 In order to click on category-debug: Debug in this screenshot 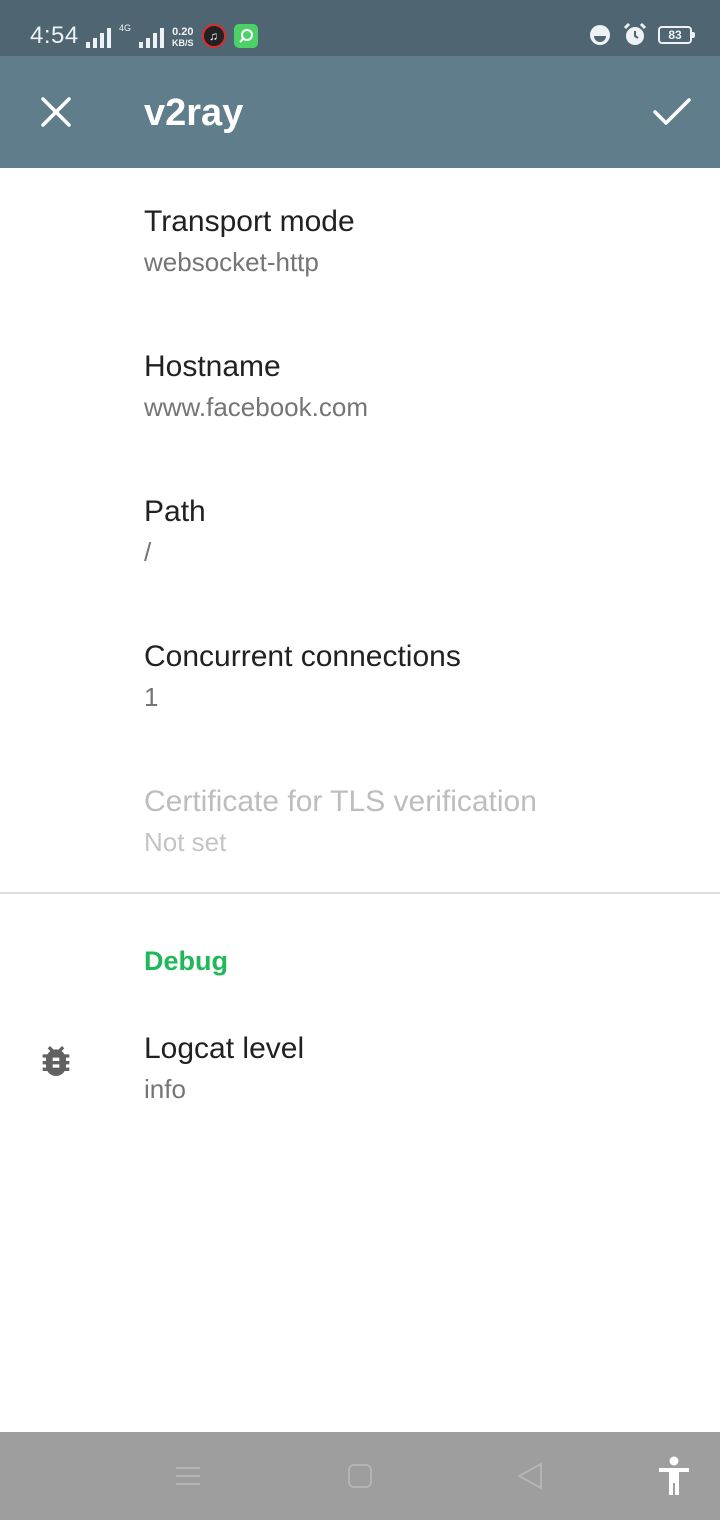, I will do `click(186, 961)`.